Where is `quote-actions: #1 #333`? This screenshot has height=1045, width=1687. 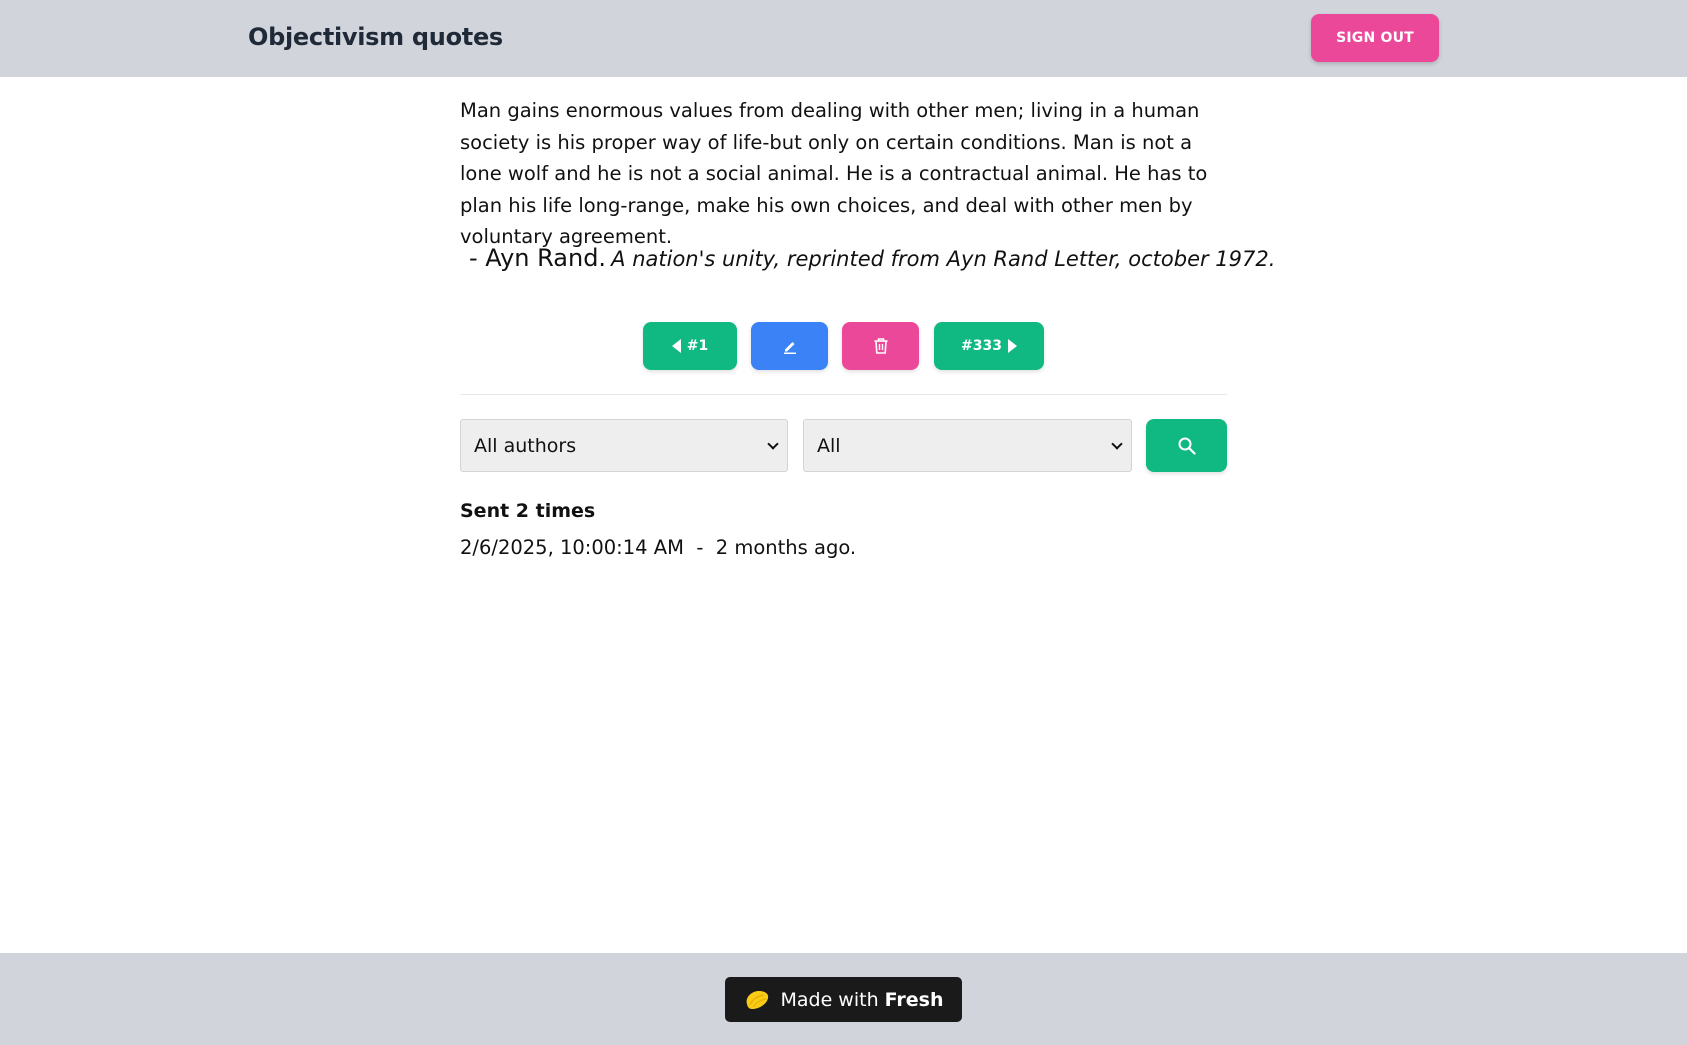 quote-actions: #1 #333 is located at coordinates (843, 346).